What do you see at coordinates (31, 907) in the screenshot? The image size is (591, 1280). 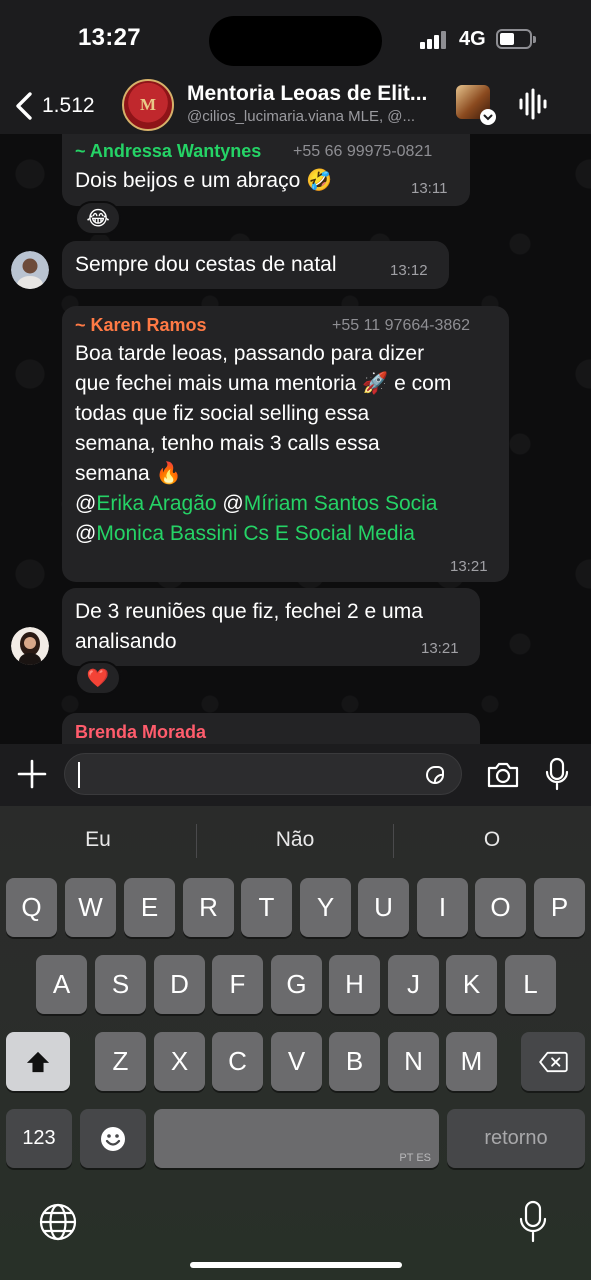 I see `key-q: Q` at bounding box center [31, 907].